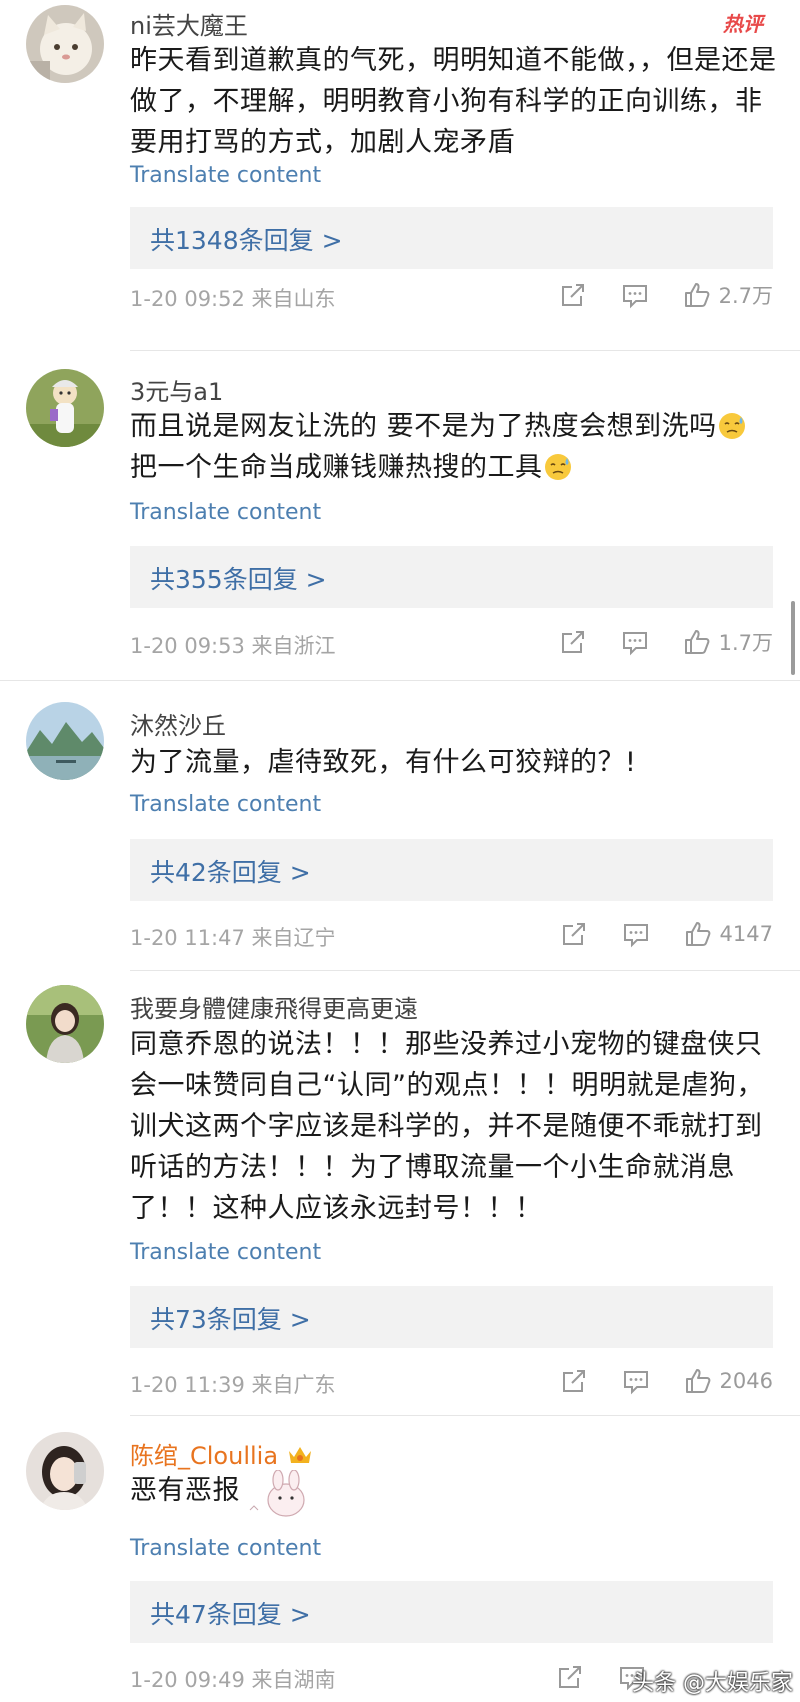  Describe the element at coordinates (743, 24) in the screenshot. I see `hot-comment-badge: 热评` at that location.